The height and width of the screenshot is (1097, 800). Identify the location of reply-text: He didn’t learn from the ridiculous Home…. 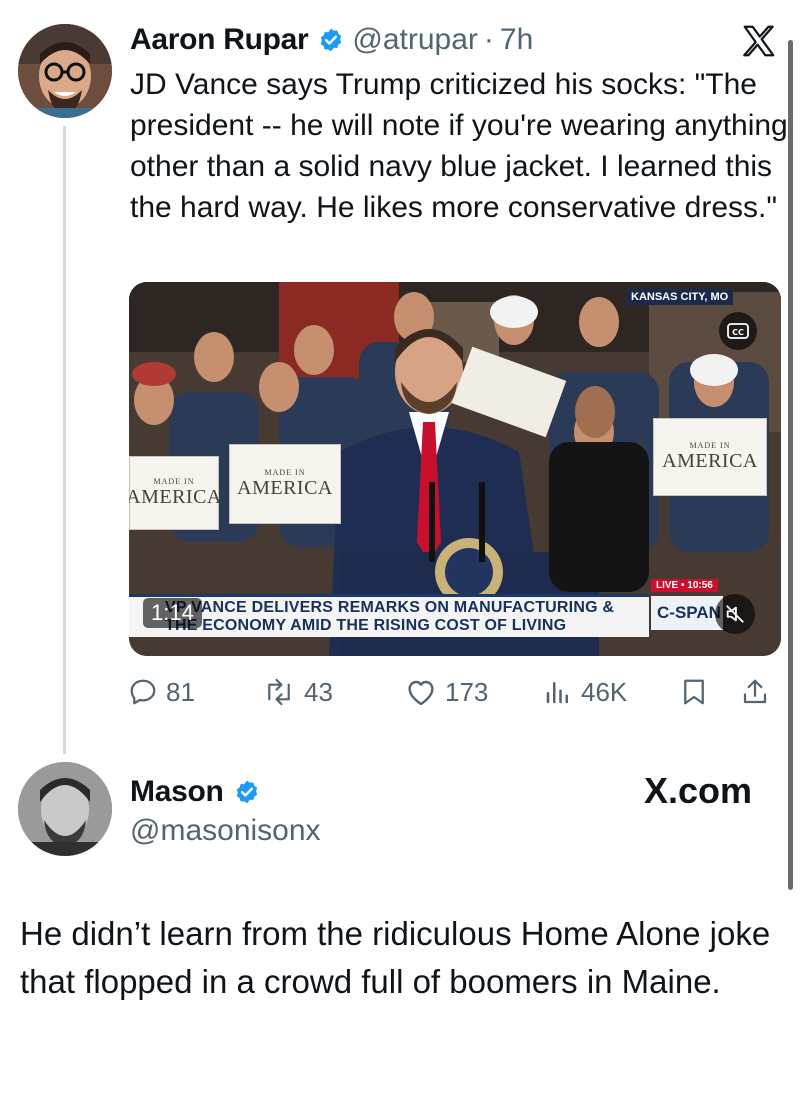
(395, 957).